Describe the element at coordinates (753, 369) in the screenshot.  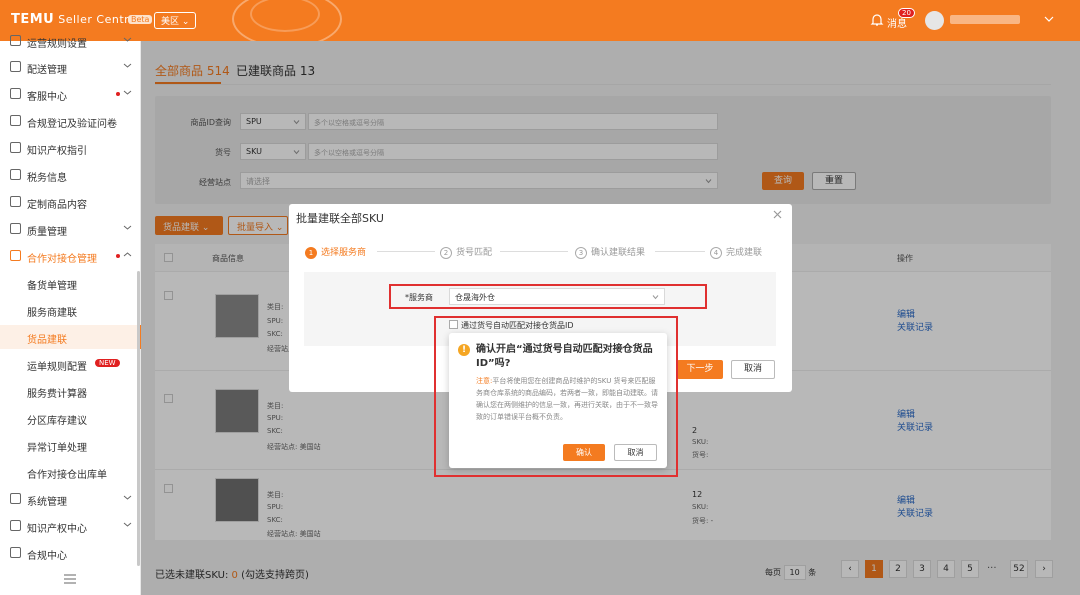
I see `modal-cancel-button: 取消` at that location.